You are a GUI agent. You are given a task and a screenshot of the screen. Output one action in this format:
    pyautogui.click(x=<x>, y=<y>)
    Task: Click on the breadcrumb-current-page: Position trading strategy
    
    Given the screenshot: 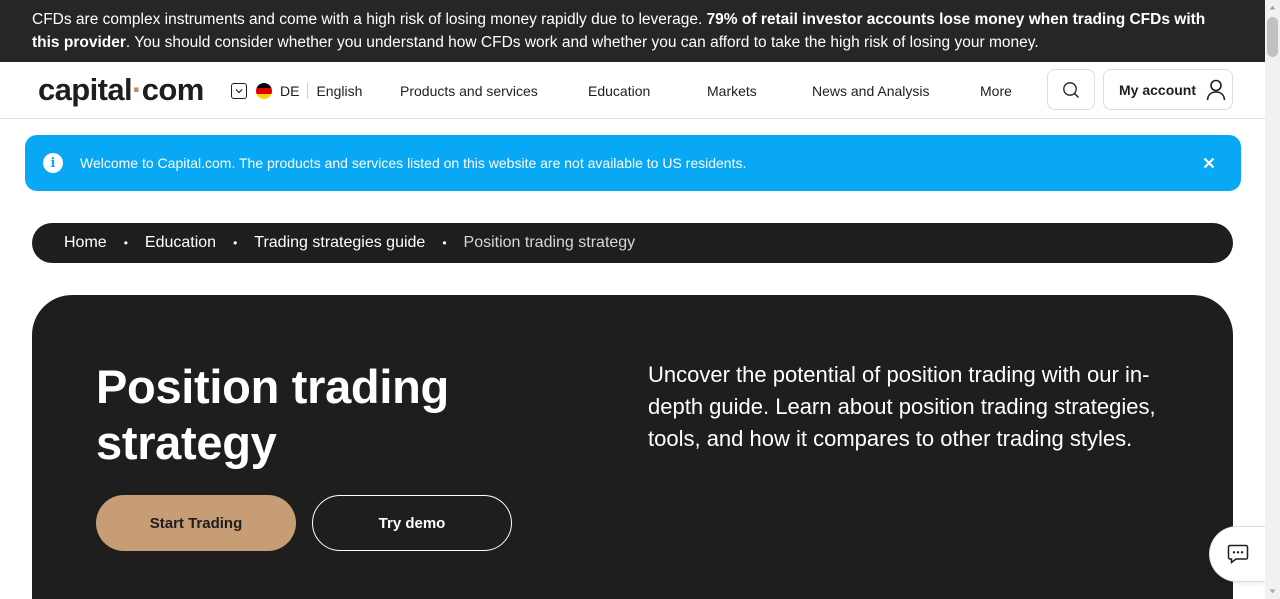 What is the action you would take?
    pyautogui.click(x=549, y=242)
    